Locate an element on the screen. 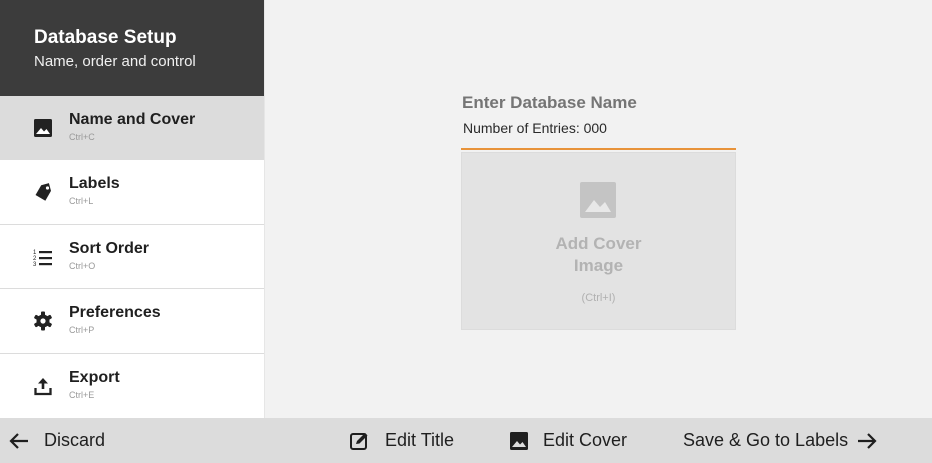 The width and height of the screenshot is (932, 463). sidebar-item-preferences: Preferences Ctrl+P is located at coordinates (132, 321).